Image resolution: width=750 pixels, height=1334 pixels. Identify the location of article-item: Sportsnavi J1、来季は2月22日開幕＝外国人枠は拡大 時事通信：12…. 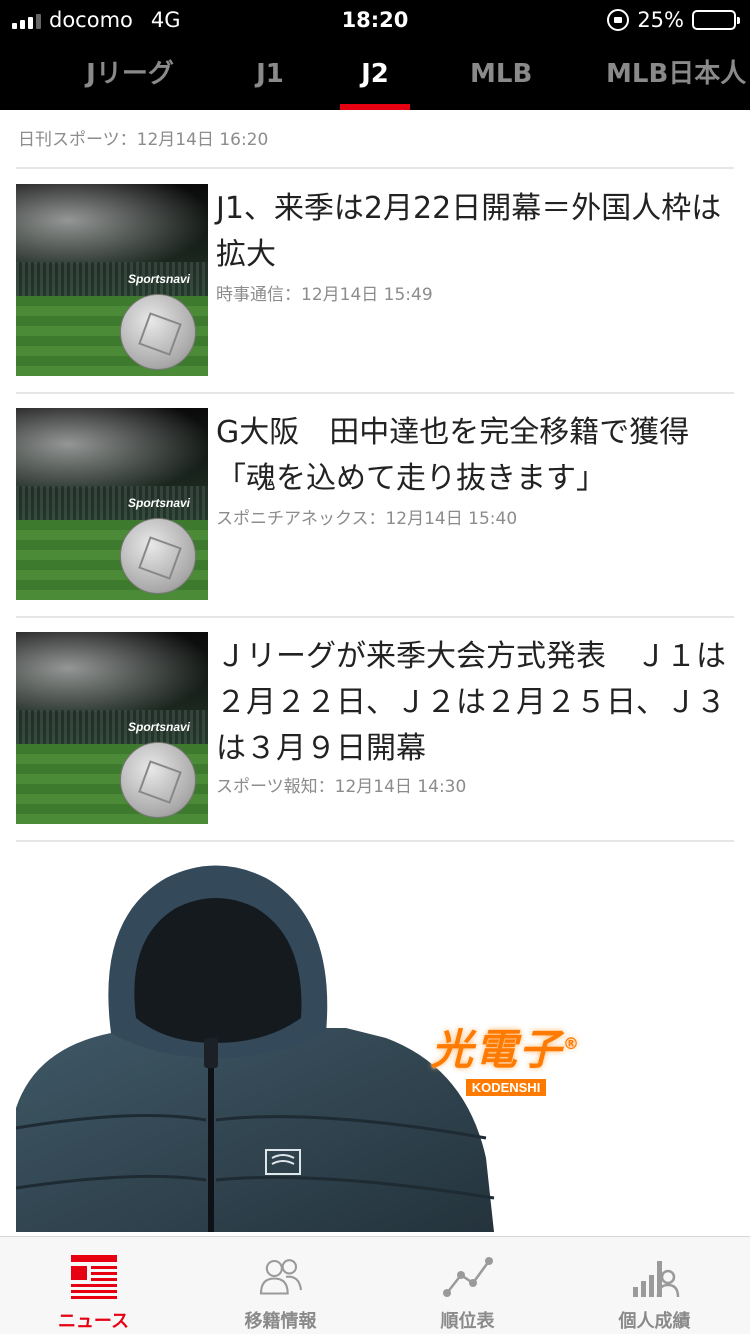
(375, 281).